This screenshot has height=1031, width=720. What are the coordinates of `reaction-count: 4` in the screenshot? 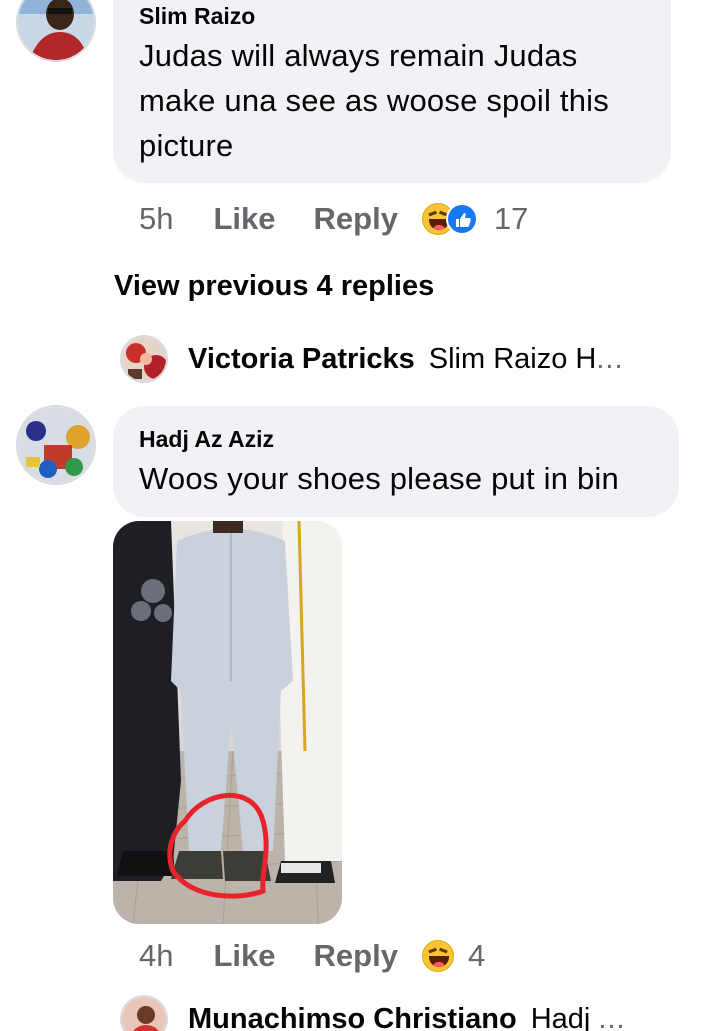 It's located at (476, 955).